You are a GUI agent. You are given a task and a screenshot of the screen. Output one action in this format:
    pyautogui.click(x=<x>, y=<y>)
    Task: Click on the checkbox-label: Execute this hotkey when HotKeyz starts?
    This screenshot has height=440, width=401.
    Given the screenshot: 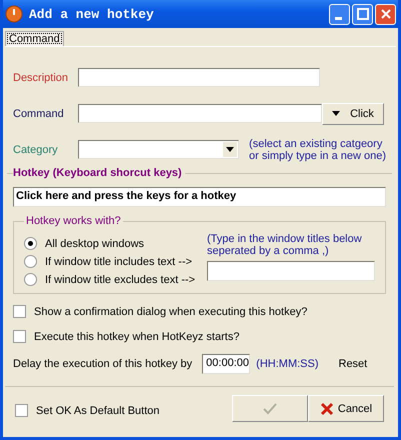 What is the action you would take?
    pyautogui.click(x=137, y=336)
    